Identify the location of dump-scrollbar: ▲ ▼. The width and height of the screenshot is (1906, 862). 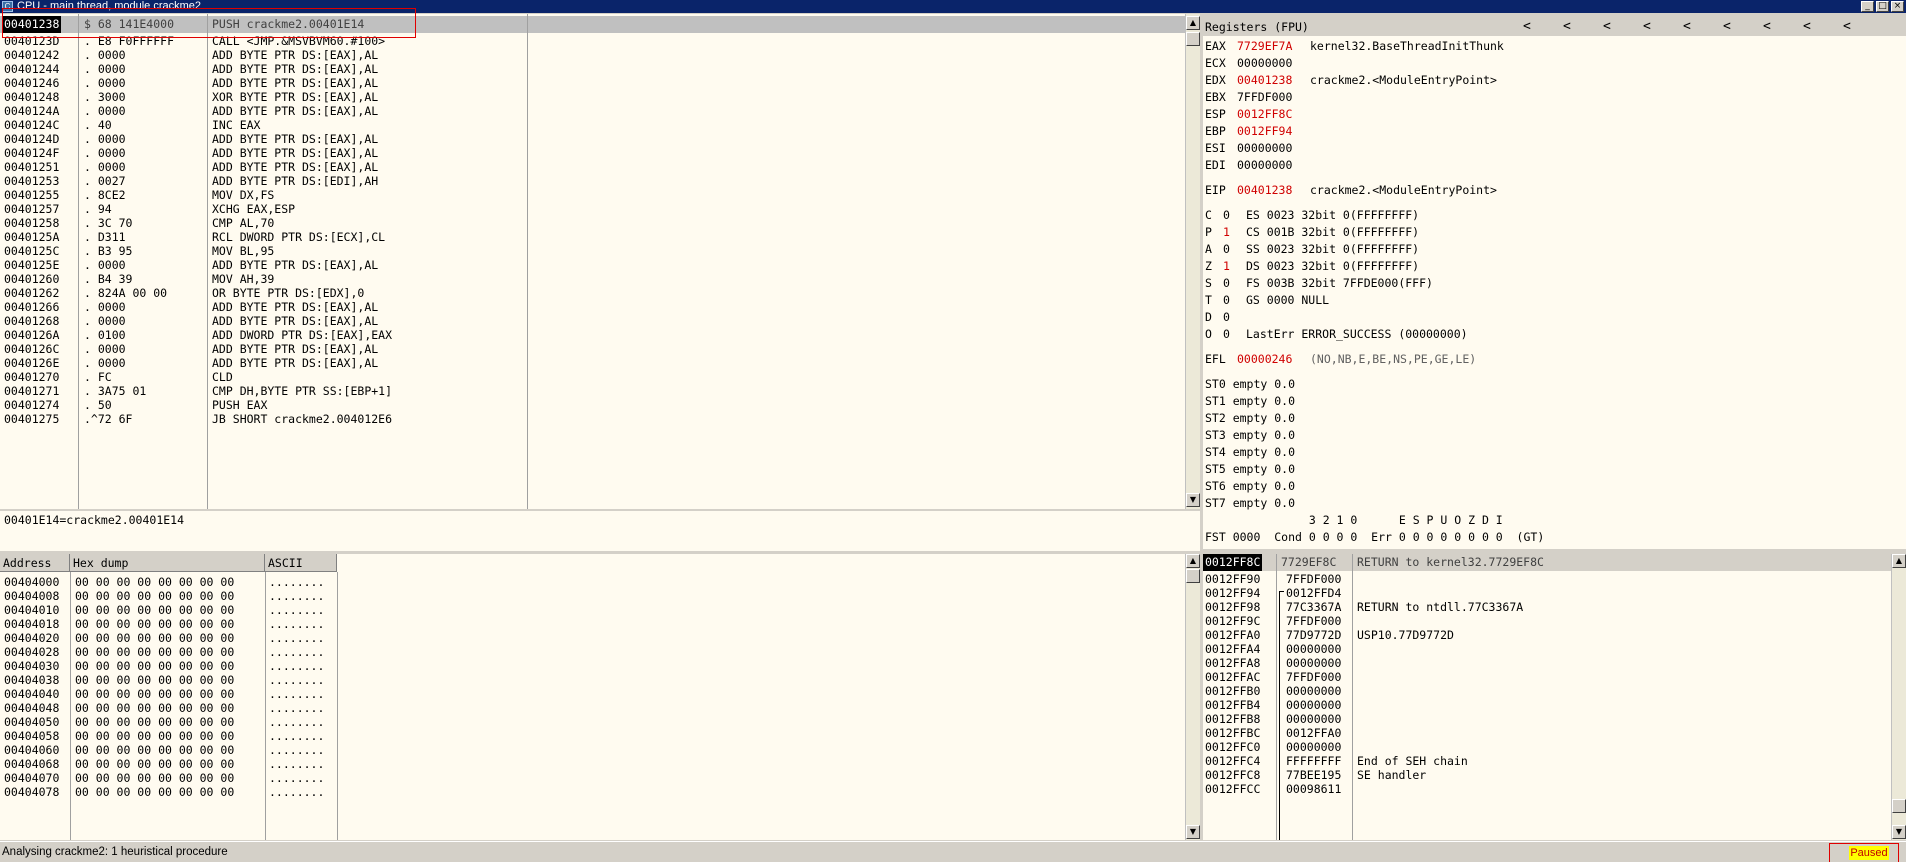
(1192, 697).